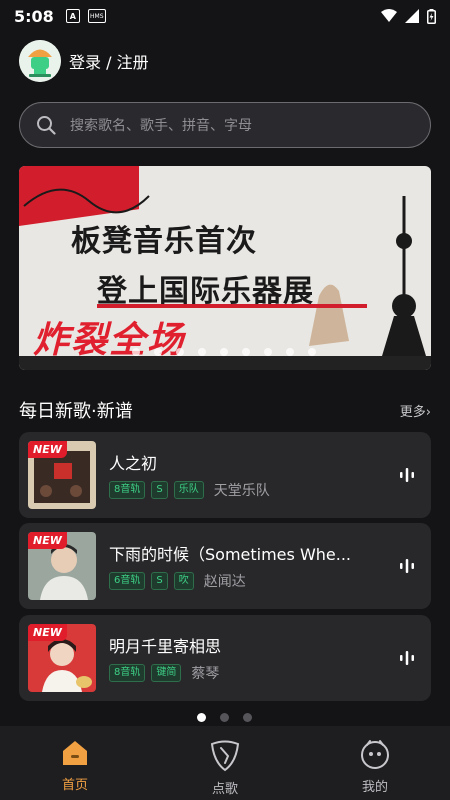  I want to click on tab-songs: 点歌, so click(225, 763).